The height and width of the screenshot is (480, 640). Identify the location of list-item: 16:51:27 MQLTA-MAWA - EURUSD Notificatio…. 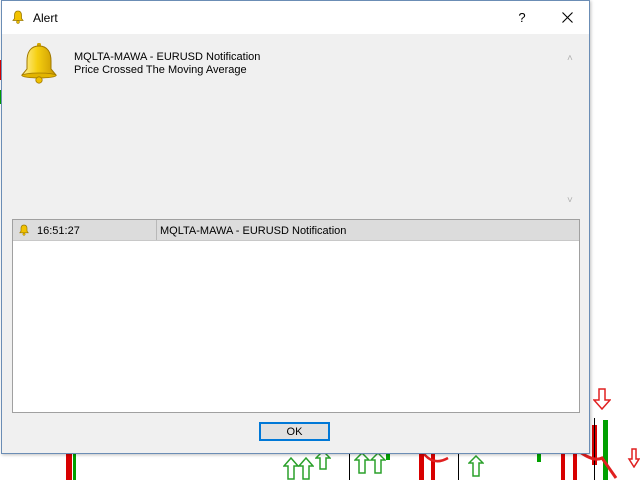
(296, 230).